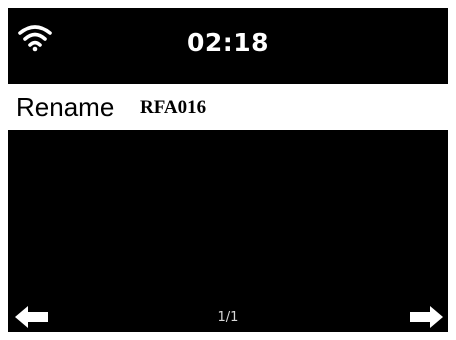  I want to click on menu-item-label: Rename, so click(65, 107).